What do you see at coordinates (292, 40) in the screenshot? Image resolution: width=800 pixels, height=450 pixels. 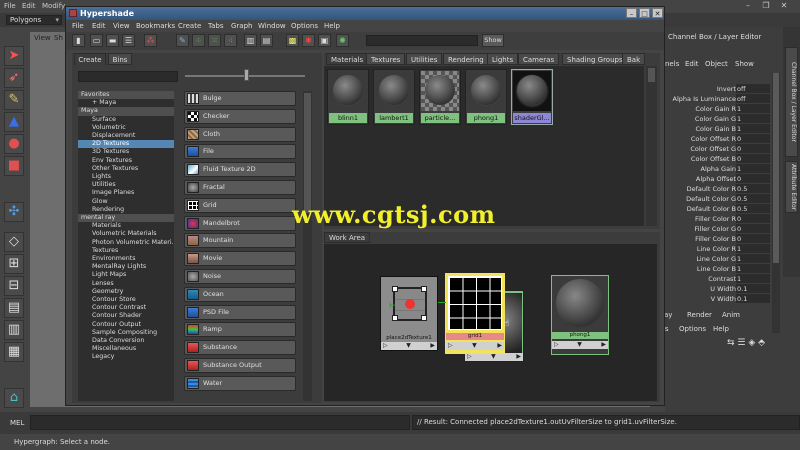 I see `render-view-icon: ▩` at bounding box center [292, 40].